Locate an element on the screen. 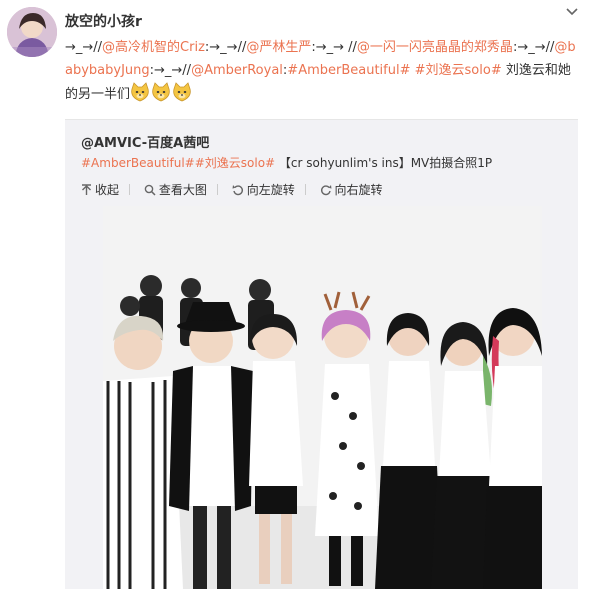  avatar is located at coordinates (32, 32).